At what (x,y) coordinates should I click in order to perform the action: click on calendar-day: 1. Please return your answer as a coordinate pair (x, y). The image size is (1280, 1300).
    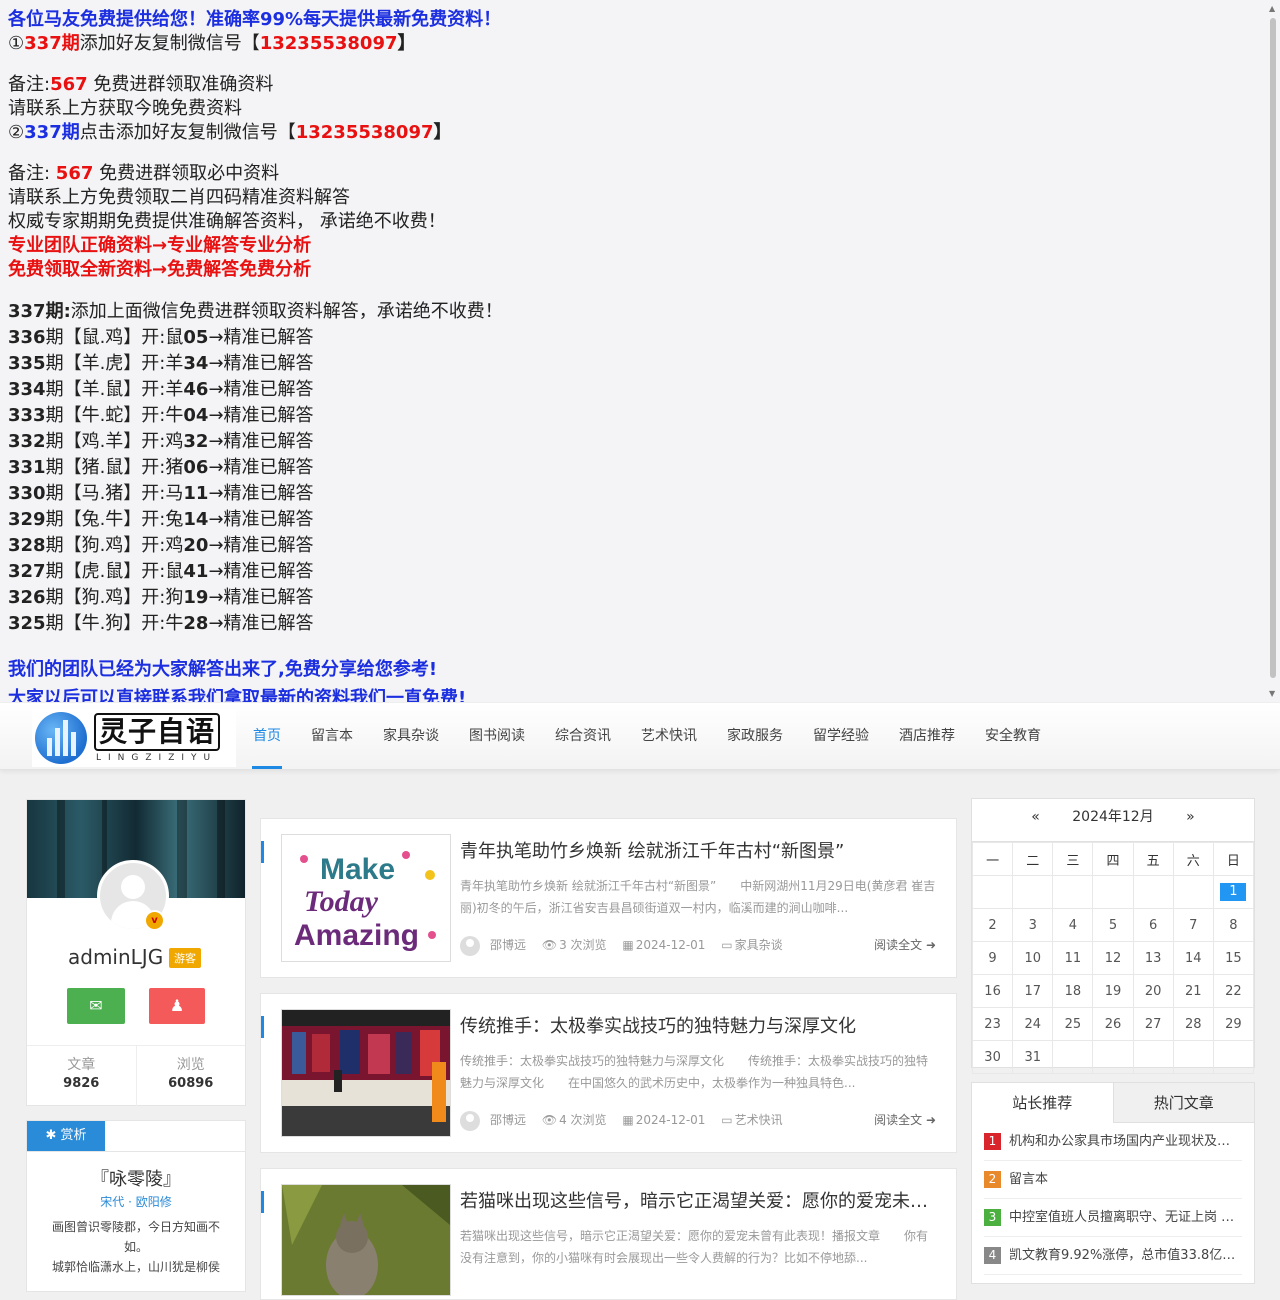
    Looking at the image, I should click on (1233, 892).